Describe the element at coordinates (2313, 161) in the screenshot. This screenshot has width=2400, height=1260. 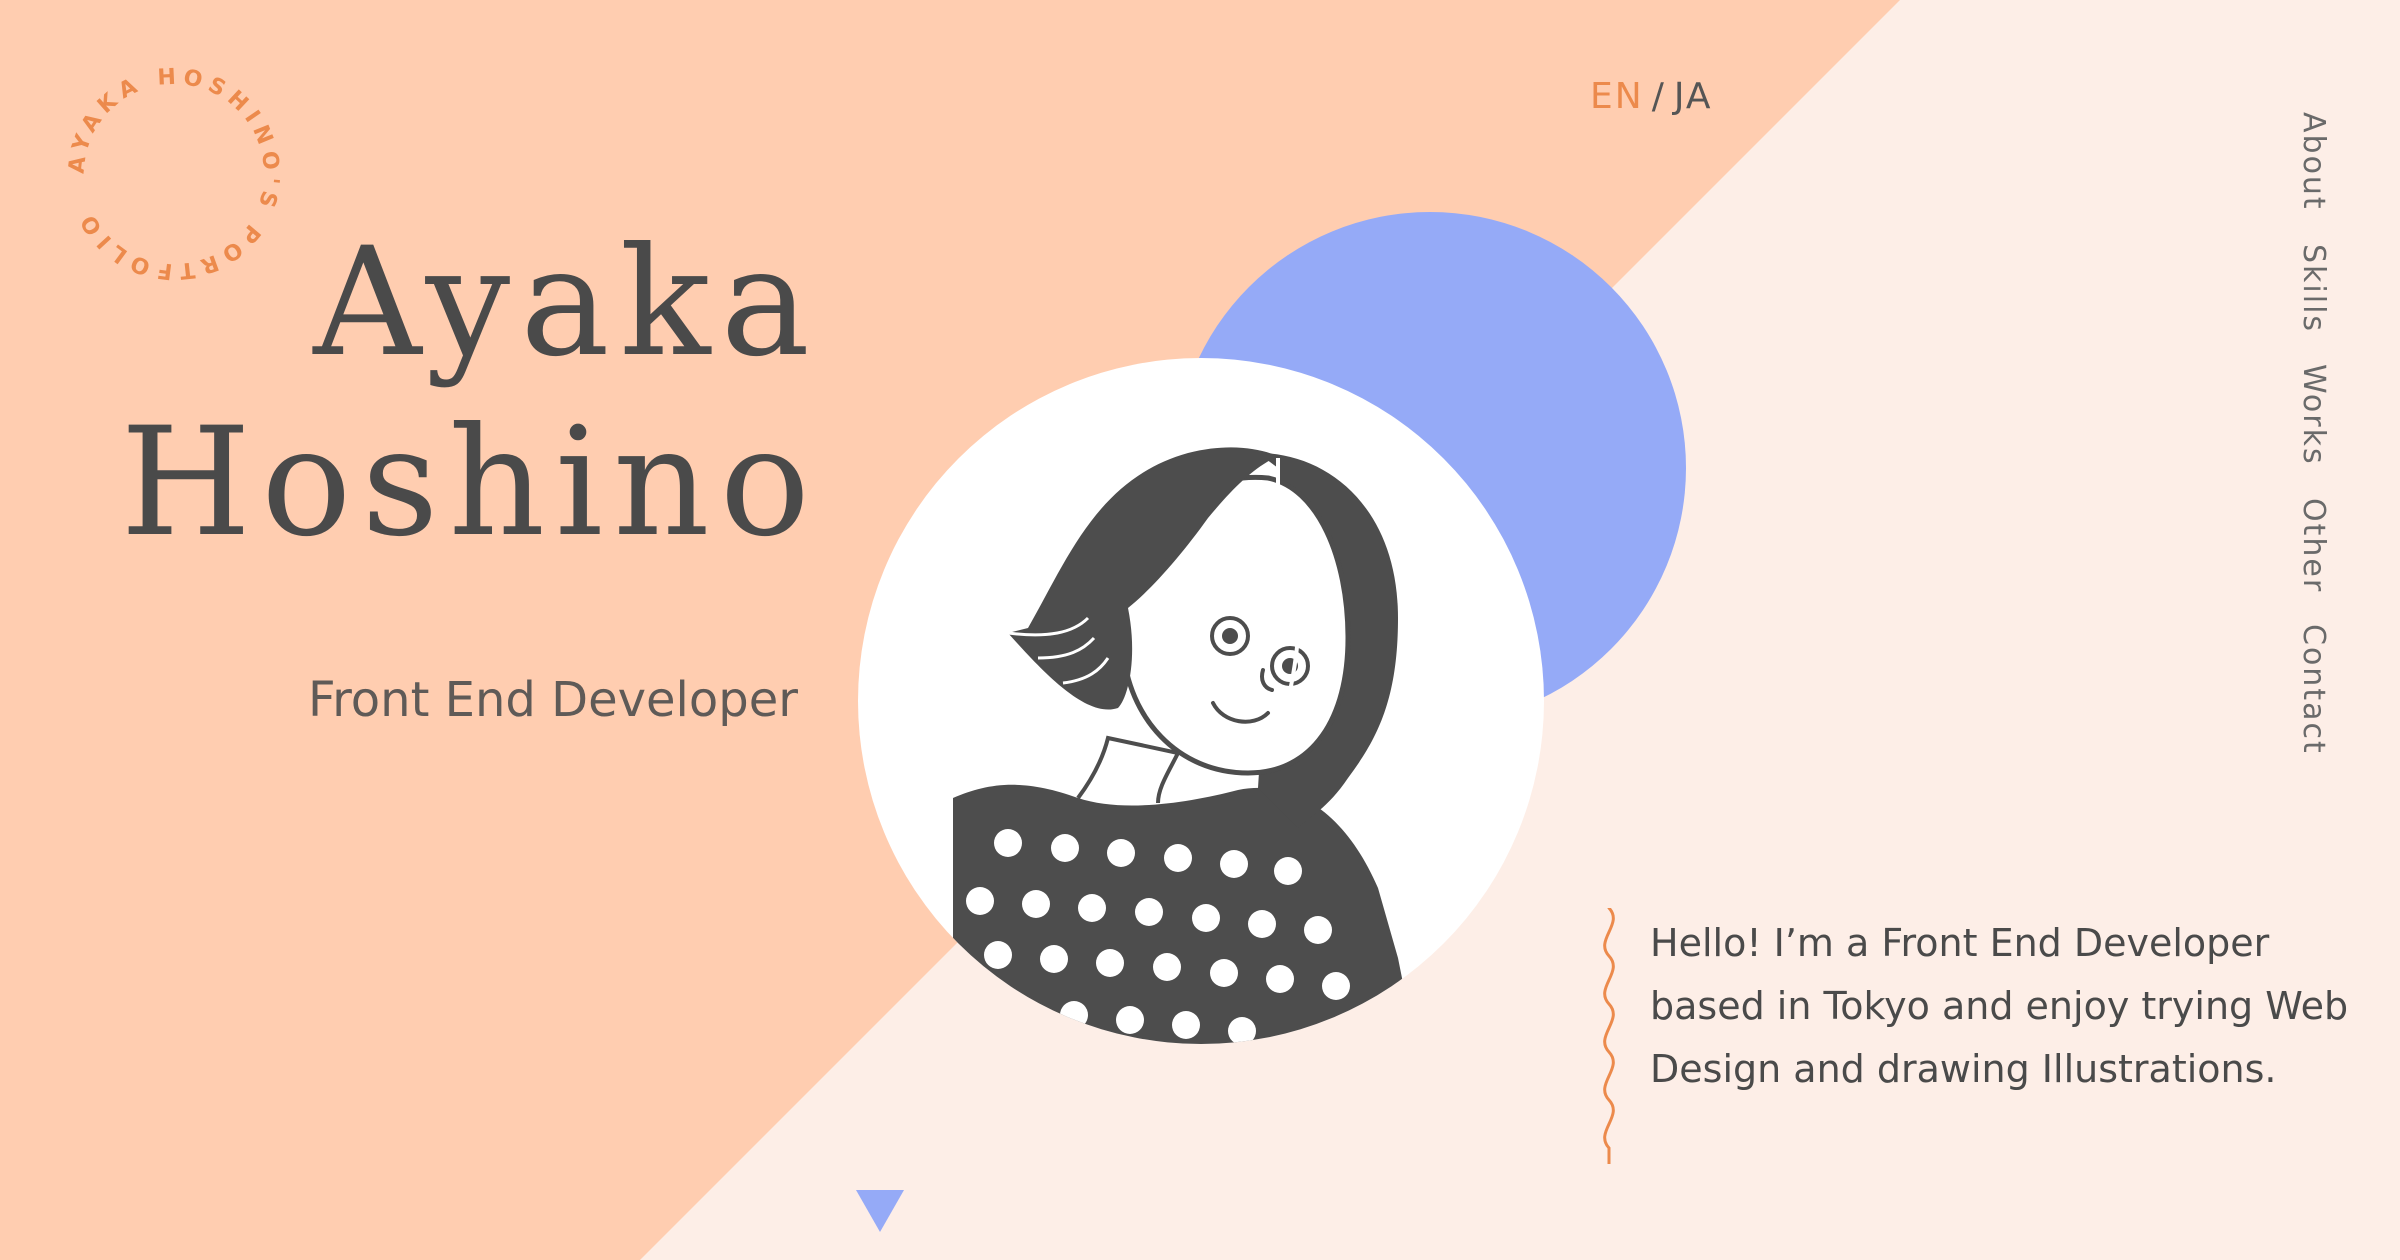
I see `nav-item-about: About` at that location.